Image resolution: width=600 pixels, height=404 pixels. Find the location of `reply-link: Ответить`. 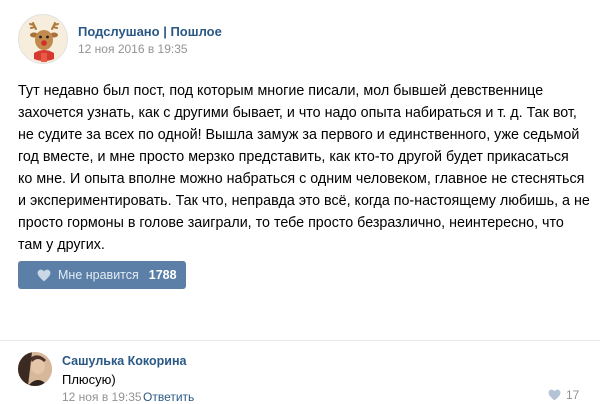

reply-link: Ответить is located at coordinates (168, 397).